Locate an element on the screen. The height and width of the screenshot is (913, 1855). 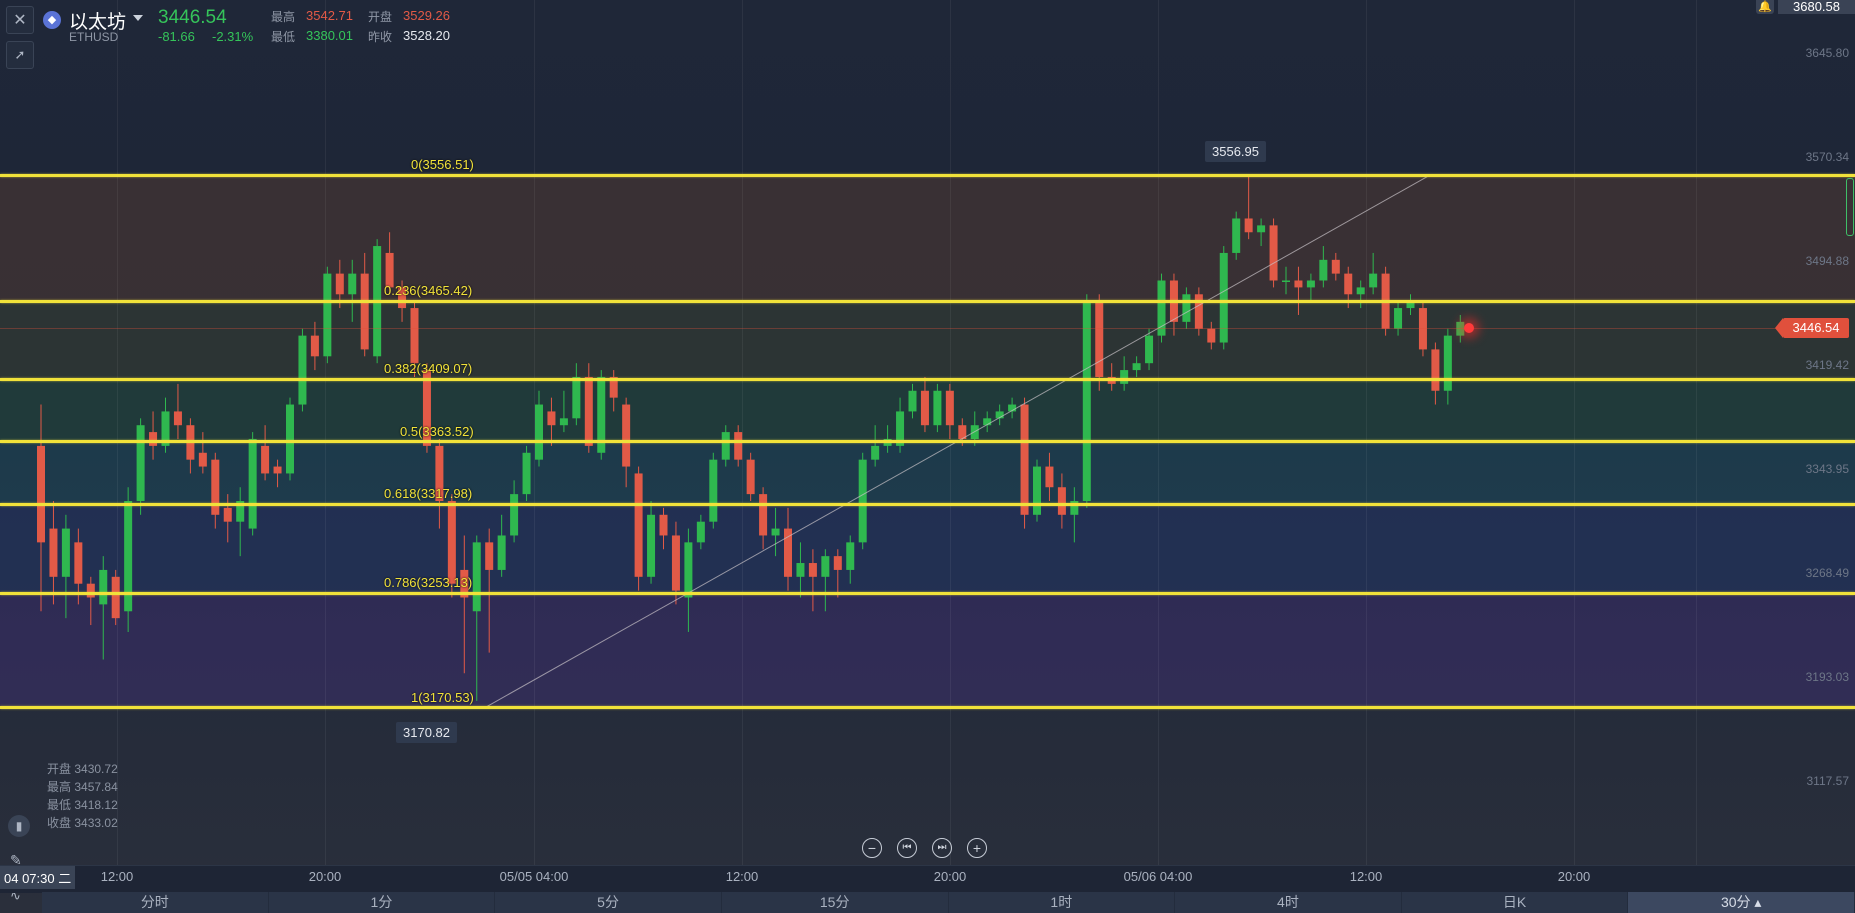
tab-30m: 30分 ▴ is located at coordinates (1741, 902).